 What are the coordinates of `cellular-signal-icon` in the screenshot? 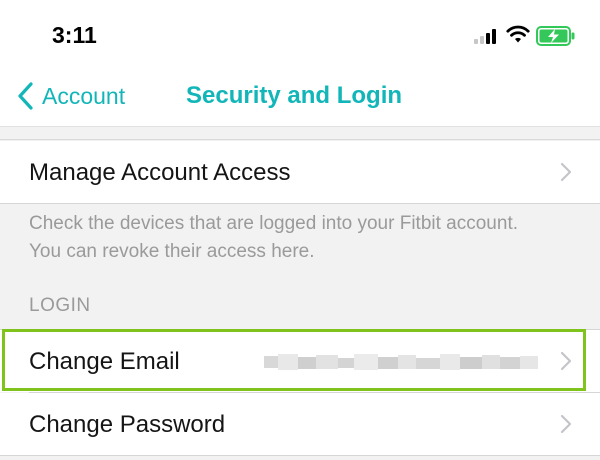 It's located at (487, 36).